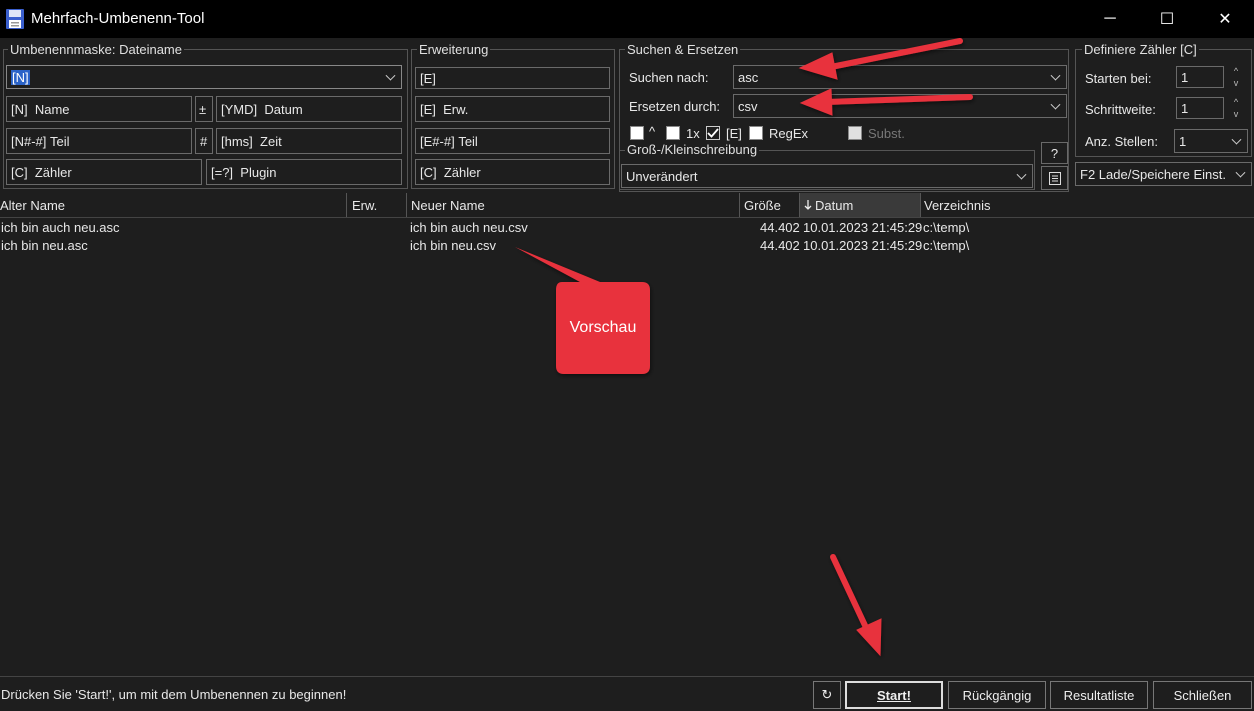 The height and width of the screenshot is (711, 1254). Describe the element at coordinates (19, 109) in the screenshot. I see `name-code: [N]` at that location.